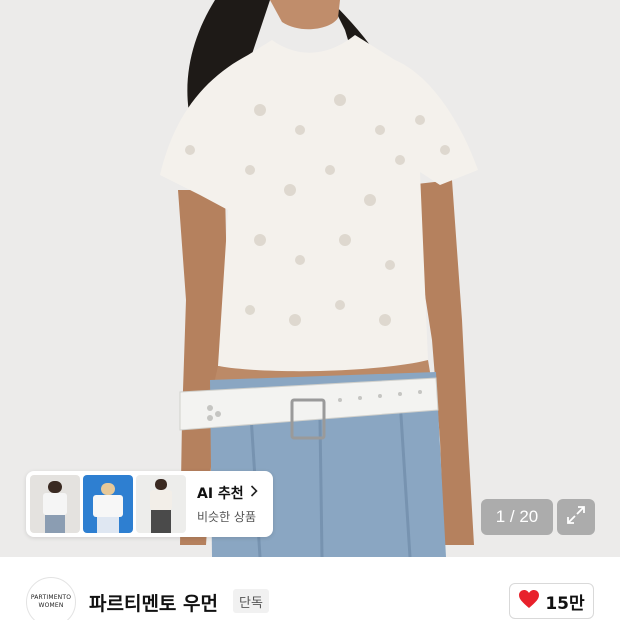 Image resolution: width=620 pixels, height=620 pixels. What do you see at coordinates (517, 517) in the screenshot?
I see `image-counter: 1 / 20` at bounding box center [517, 517].